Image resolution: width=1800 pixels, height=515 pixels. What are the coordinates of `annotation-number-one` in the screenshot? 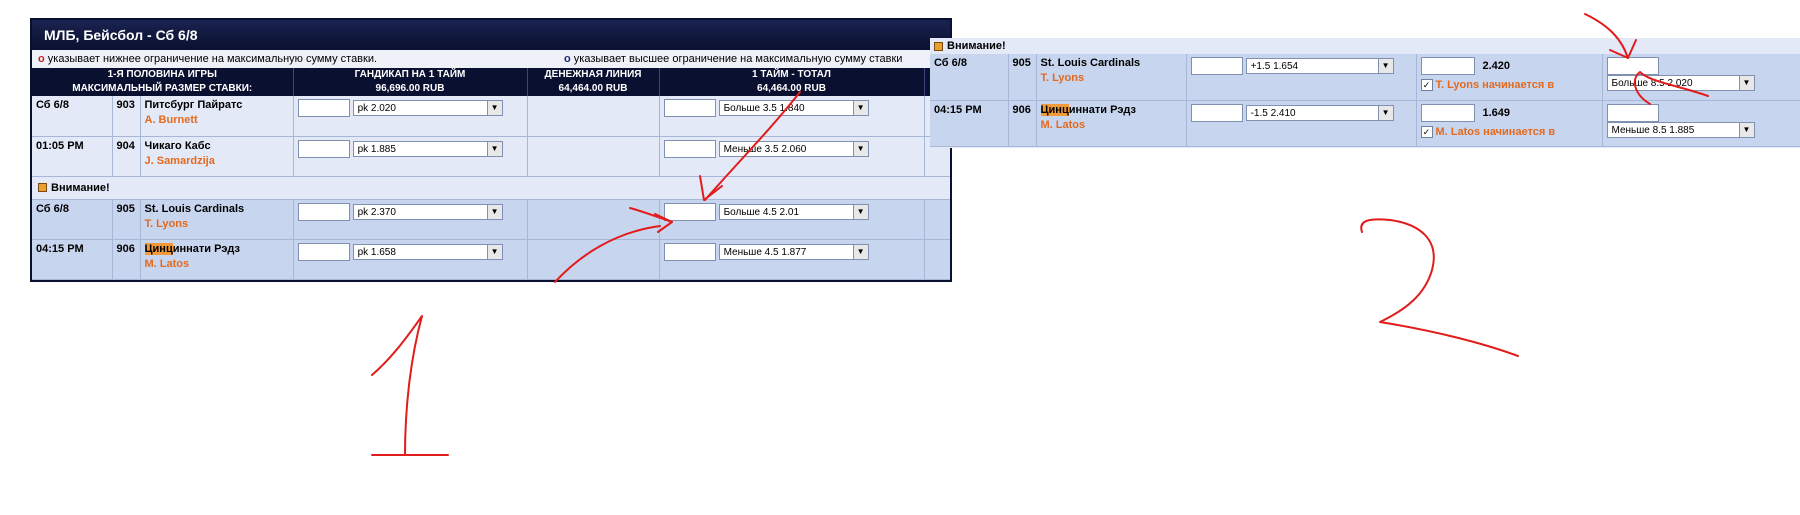 It's located at (397, 385).